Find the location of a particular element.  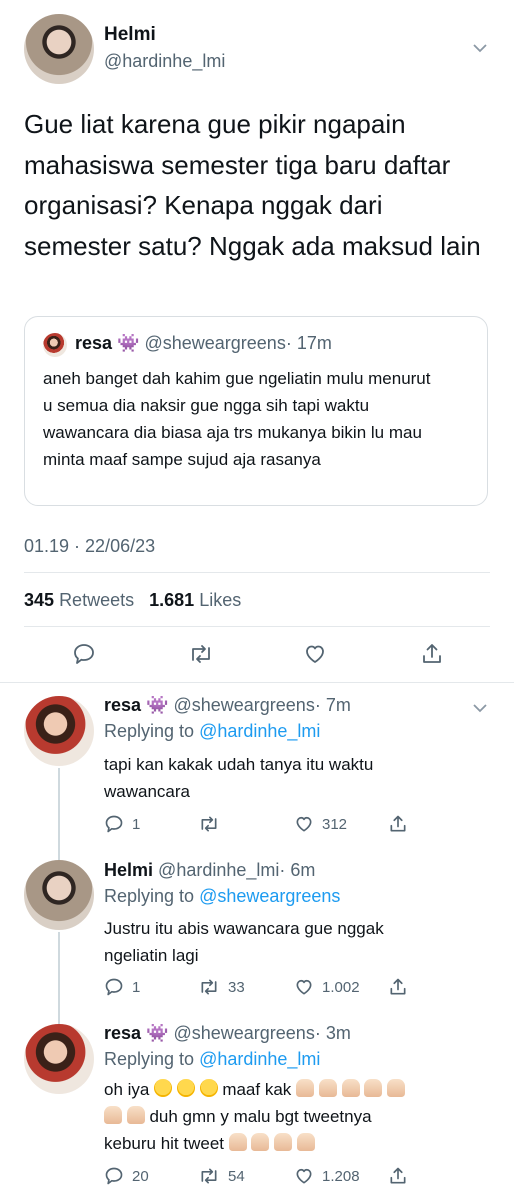

like-button is located at coordinates (315, 654).